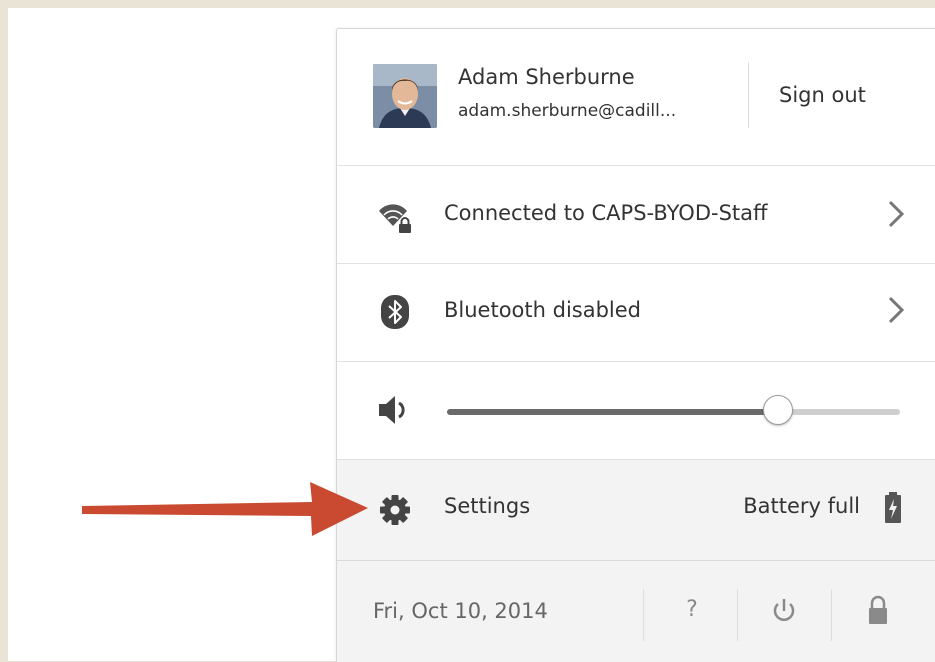 This screenshot has height=662, width=935. I want to click on volume-slider-fill, so click(612, 412).